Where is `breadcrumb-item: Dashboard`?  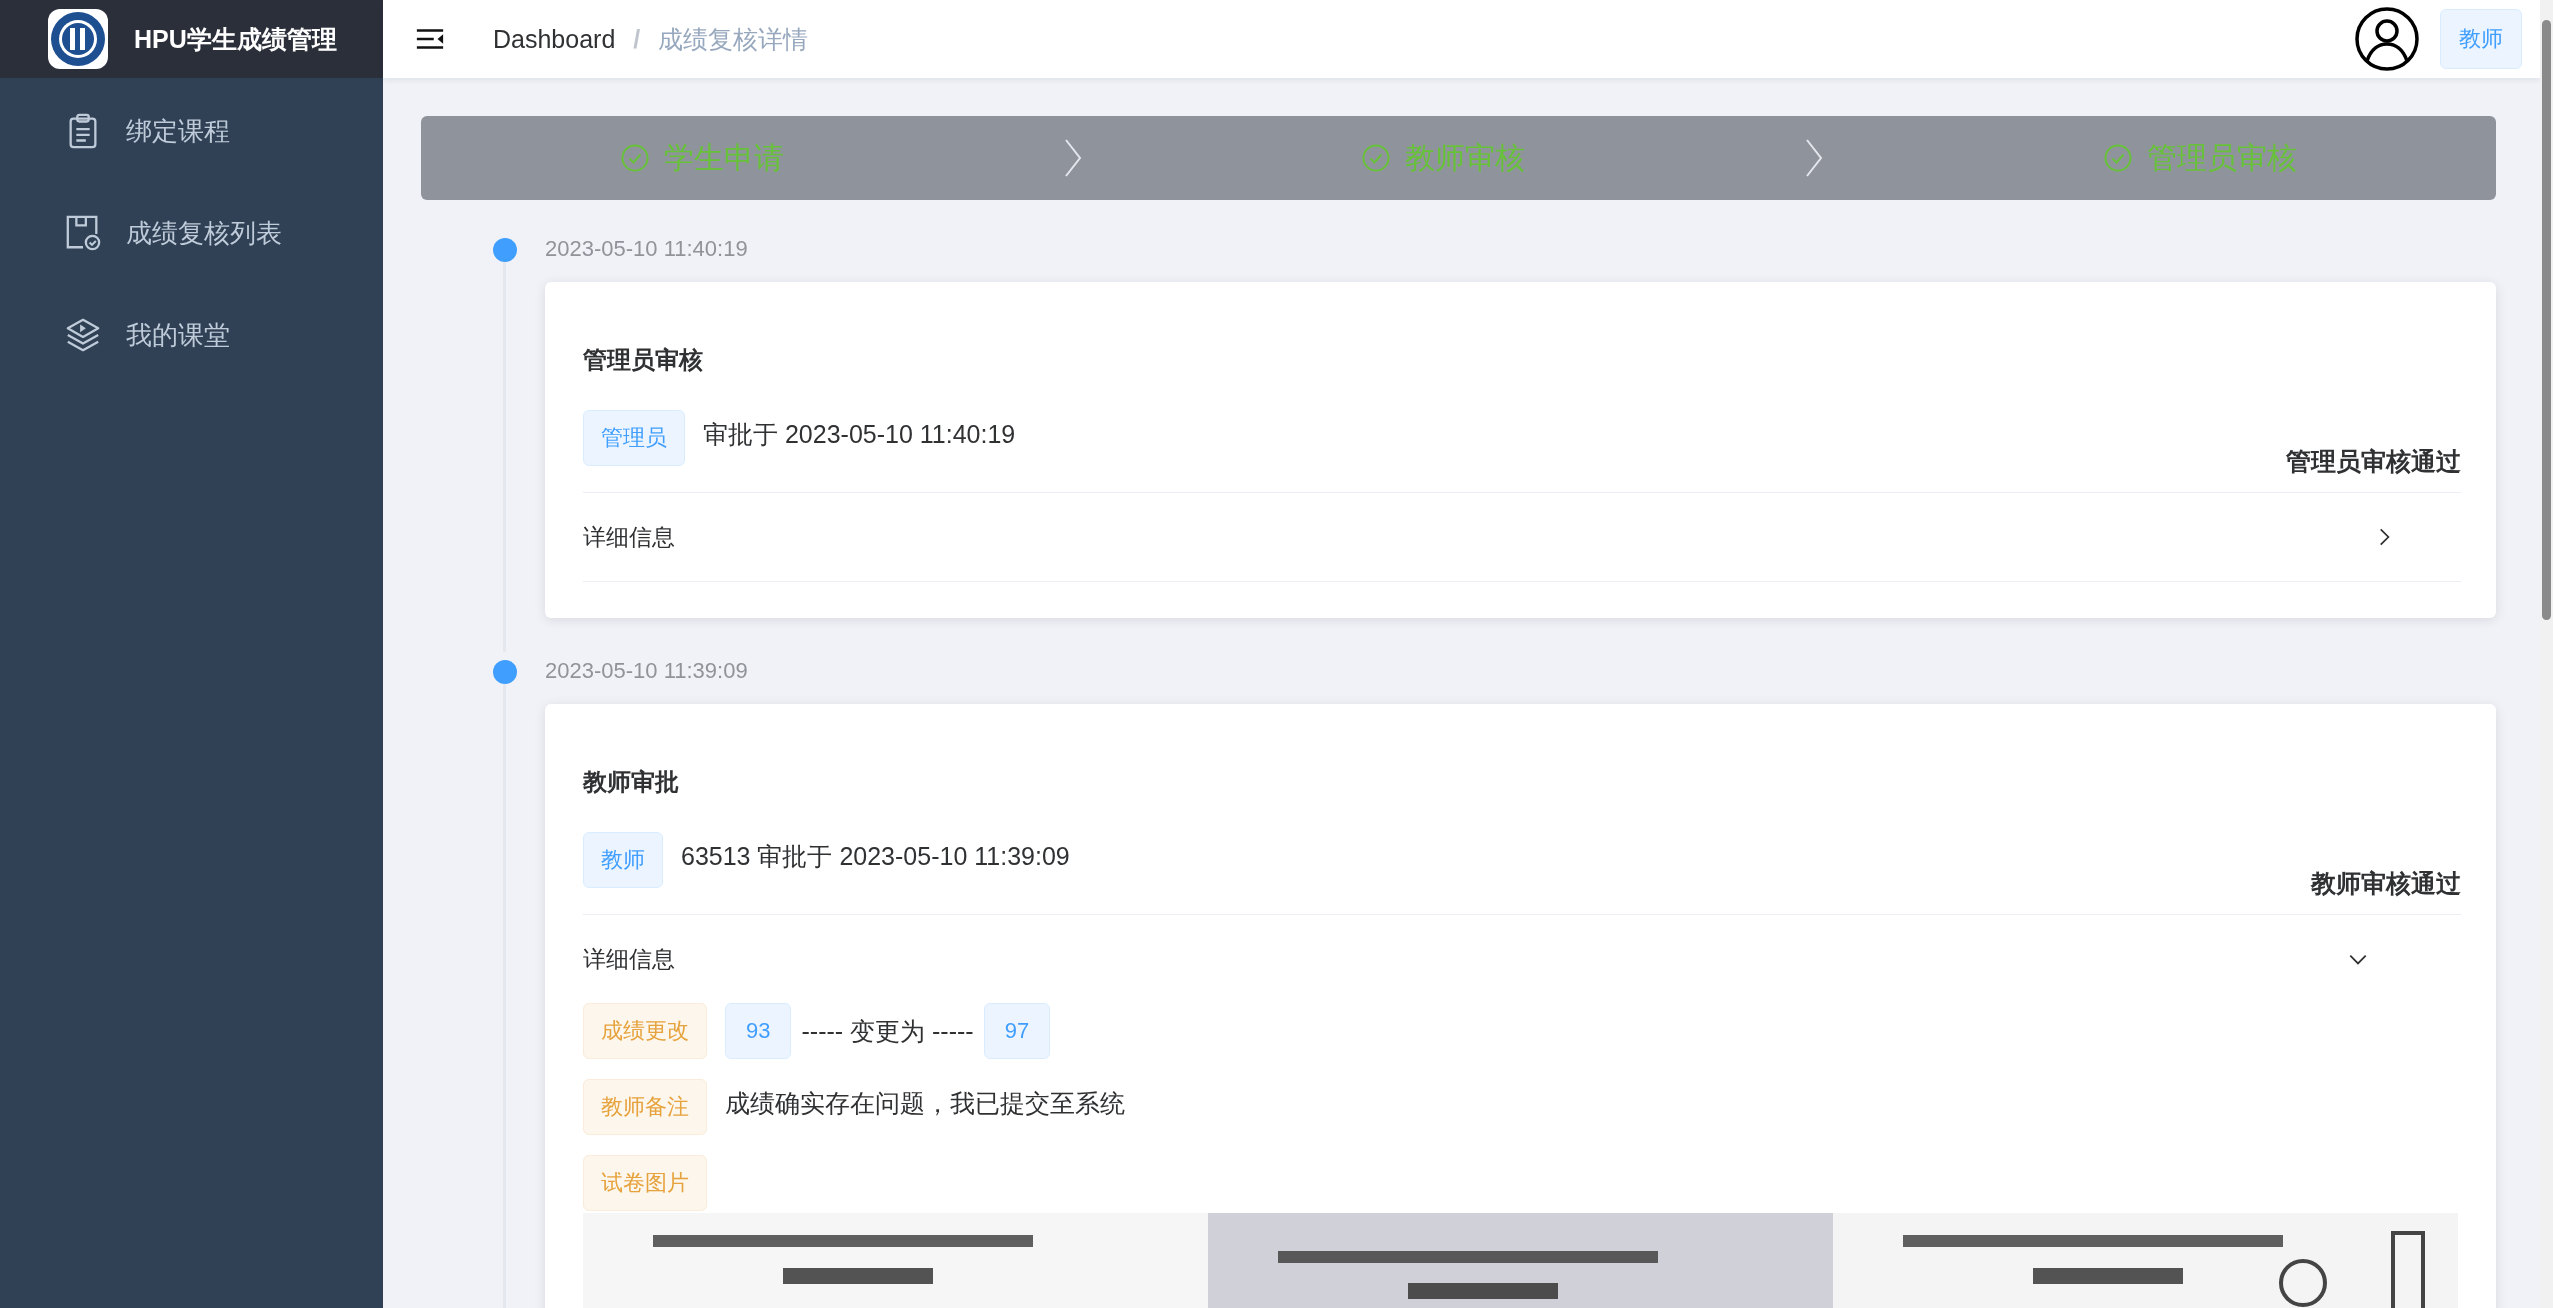
breadcrumb-item: Dashboard is located at coordinates (554, 39).